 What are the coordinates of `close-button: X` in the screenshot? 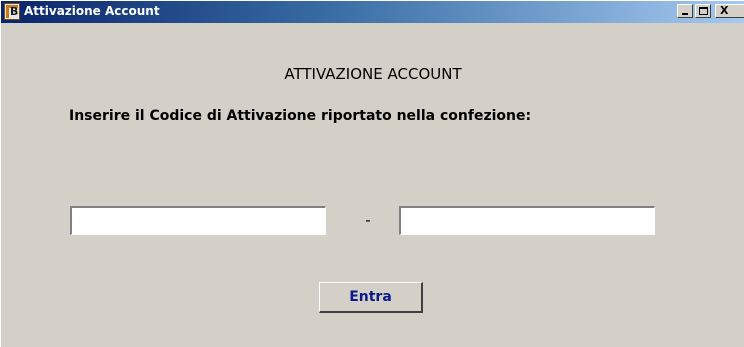 It's located at (729, 11).